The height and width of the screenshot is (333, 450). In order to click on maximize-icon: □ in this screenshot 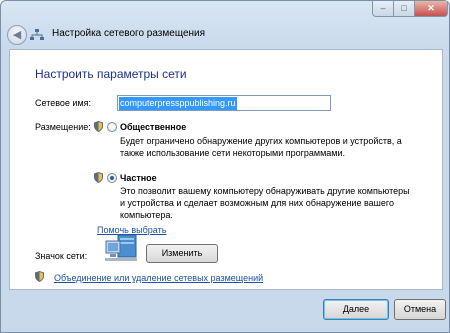, I will do `click(404, 8)`.